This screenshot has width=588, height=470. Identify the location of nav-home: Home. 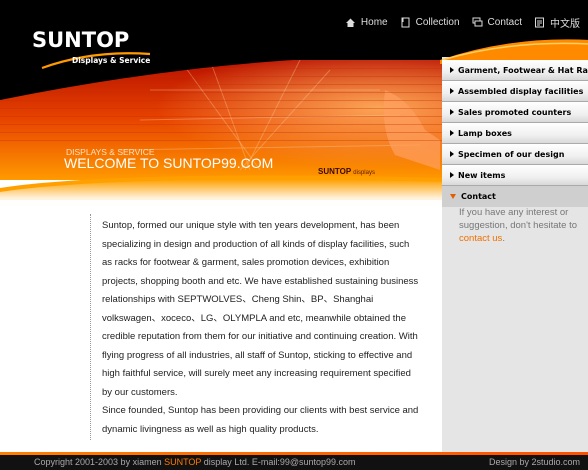
(366, 22).